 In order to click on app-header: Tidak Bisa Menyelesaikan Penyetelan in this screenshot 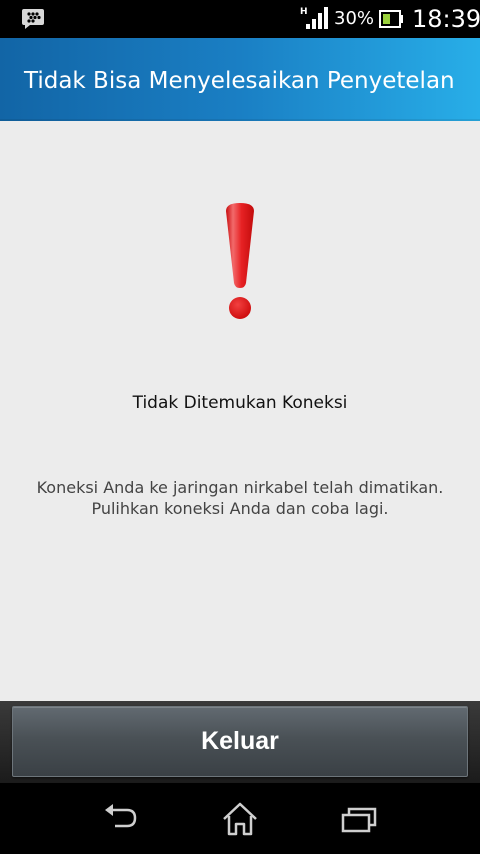, I will do `click(240, 79)`.